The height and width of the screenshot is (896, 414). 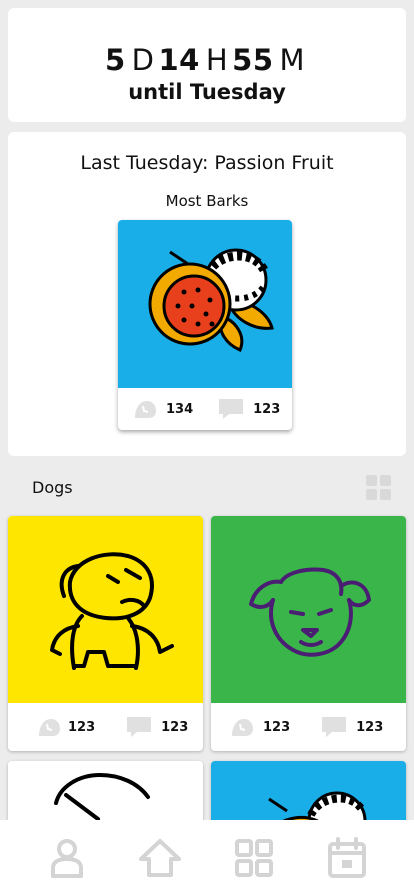 I want to click on calendar-icon, so click(x=347, y=857).